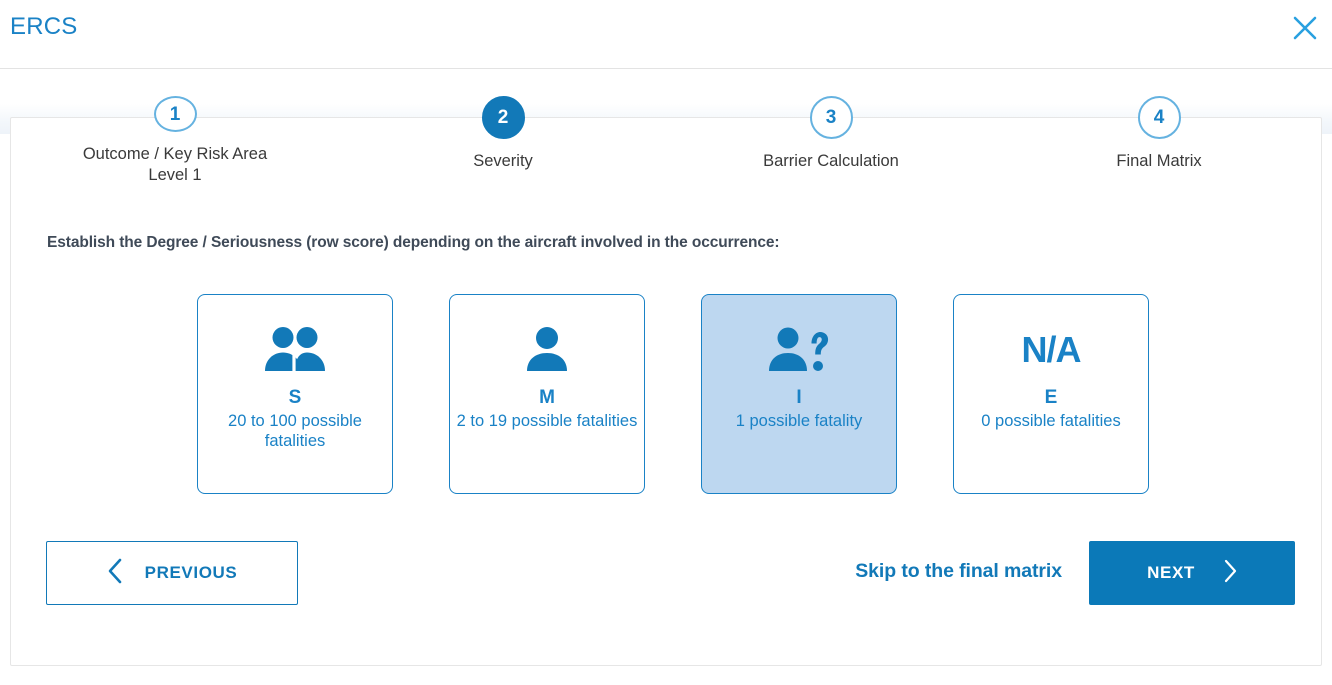 The width and height of the screenshot is (1332, 685). I want to click on step-1-label: Outcome / Key Risk Area Level 1, so click(175, 164).